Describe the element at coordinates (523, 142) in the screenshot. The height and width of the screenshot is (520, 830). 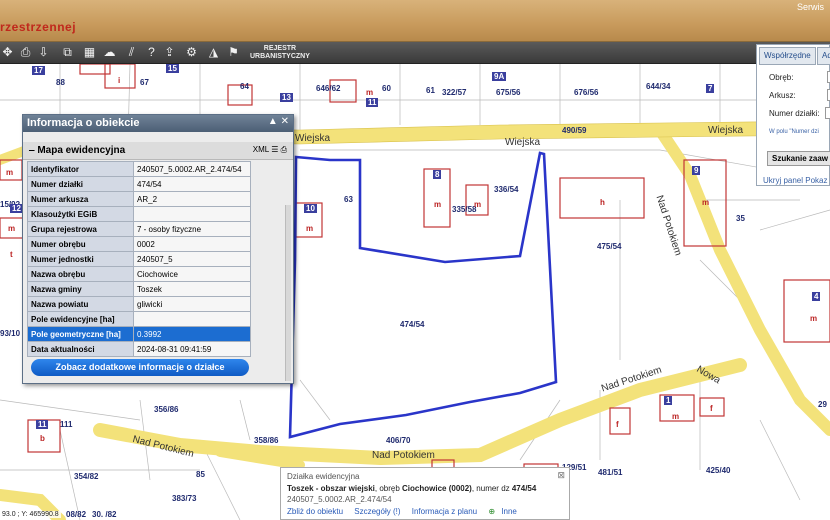
I see `street-label-wiejska-2: Wiejska` at that location.